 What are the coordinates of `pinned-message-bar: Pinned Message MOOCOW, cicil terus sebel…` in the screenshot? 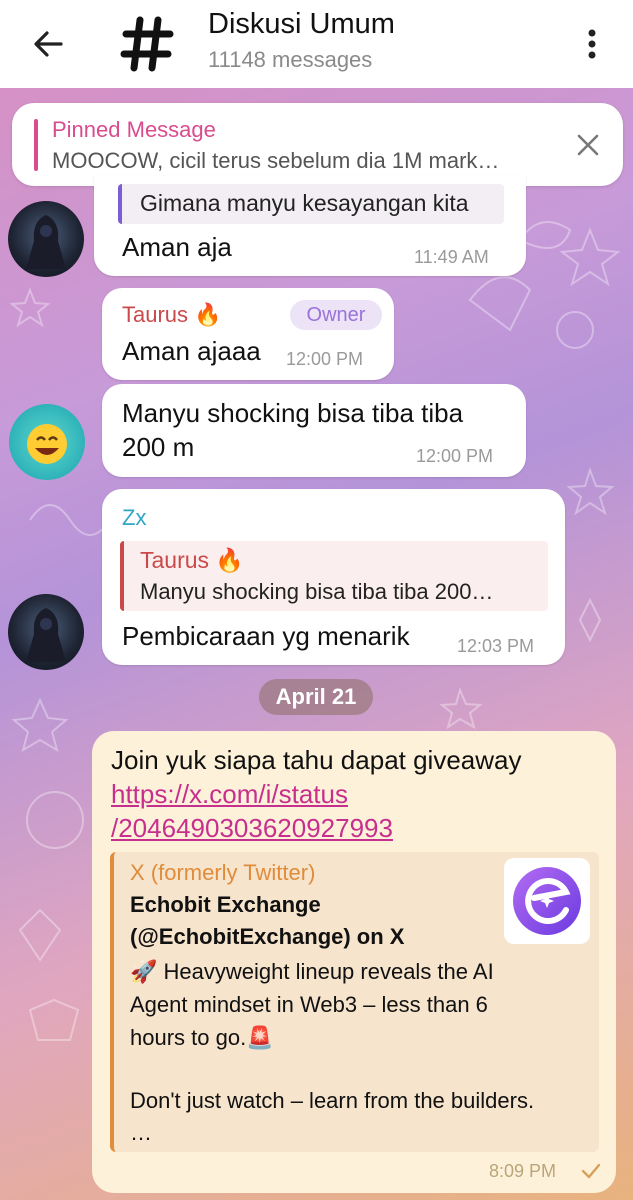 It's located at (317, 144).